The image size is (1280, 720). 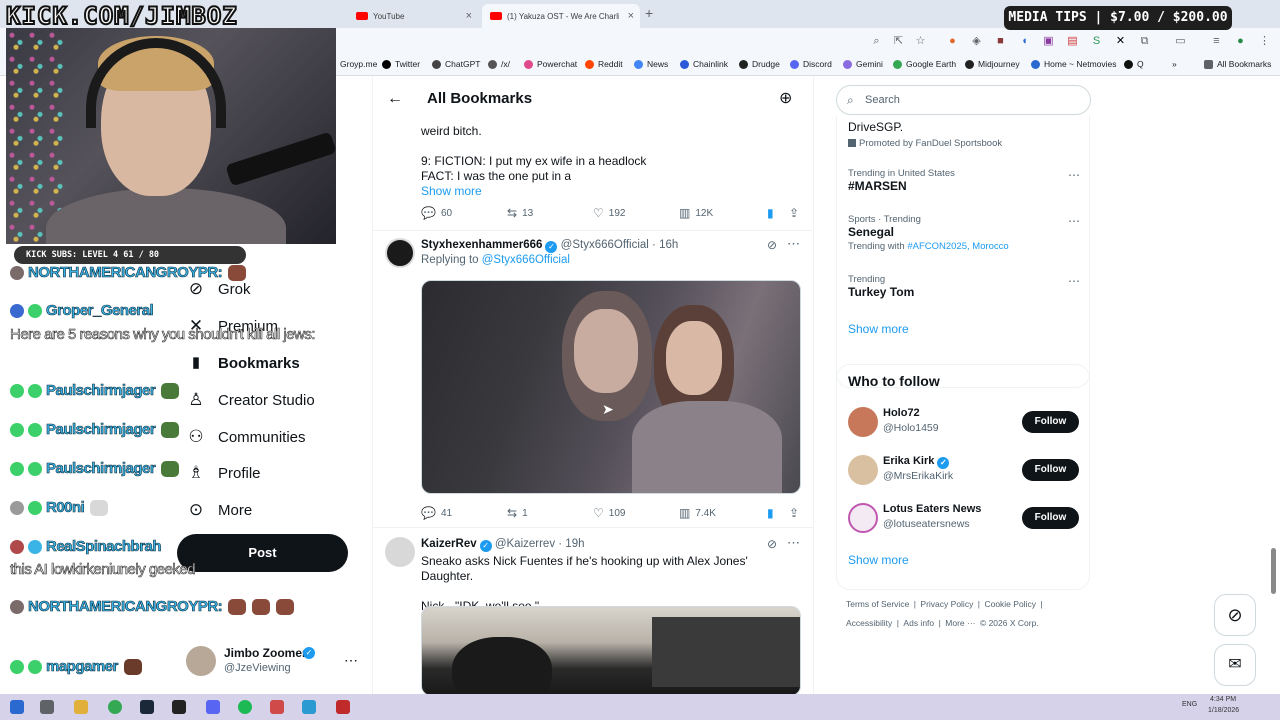 I want to click on spotify-icon, so click(x=245, y=707).